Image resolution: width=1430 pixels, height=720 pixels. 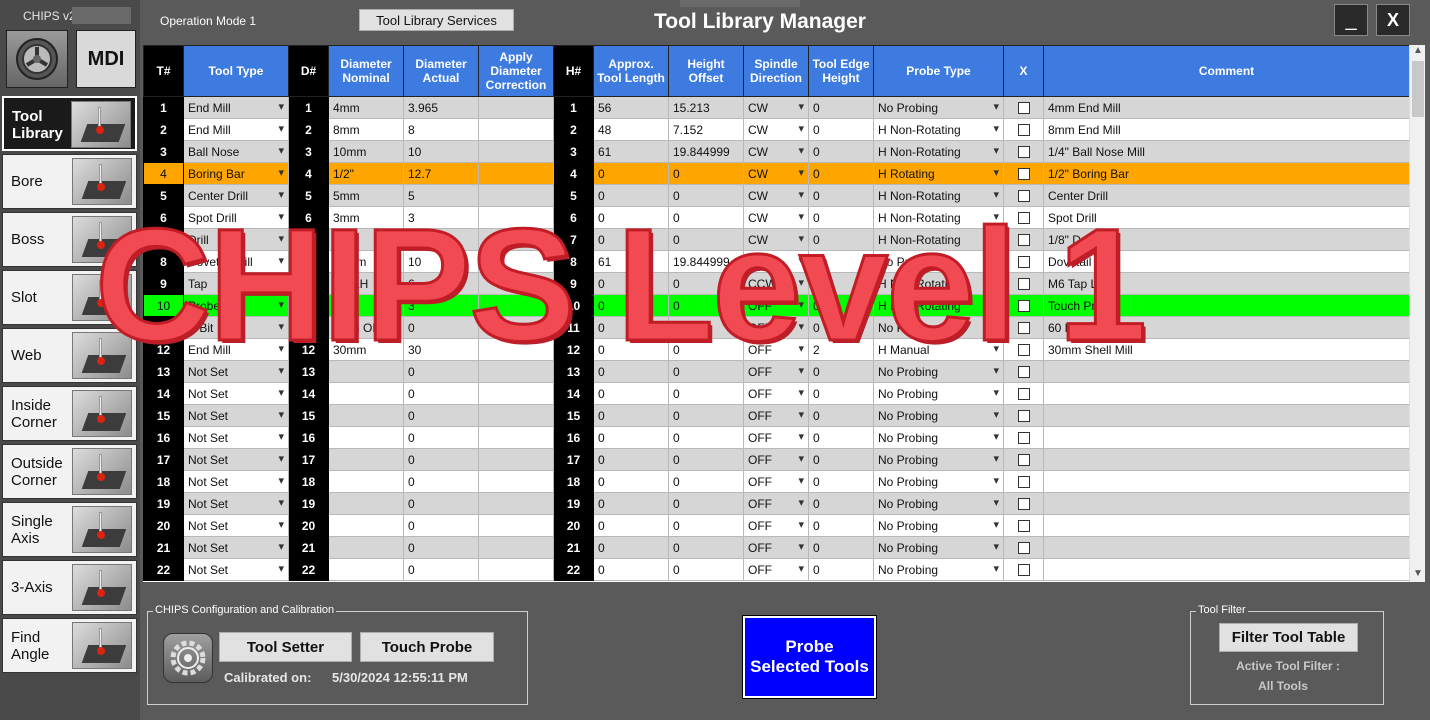 I want to click on col-header-d: D#, so click(x=308, y=71).